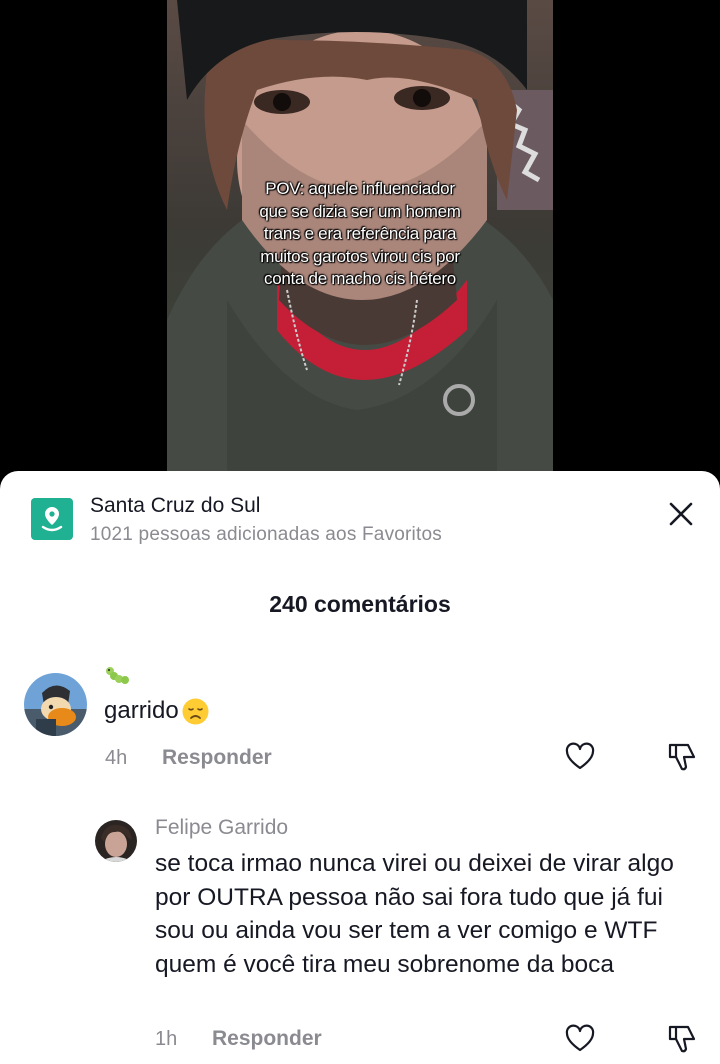 Image resolution: width=720 pixels, height=1064 pixels. What do you see at coordinates (175, 506) in the screenshot?
I see `place-title: Santa Cruz do Sul` at bounding box center [175, 506].